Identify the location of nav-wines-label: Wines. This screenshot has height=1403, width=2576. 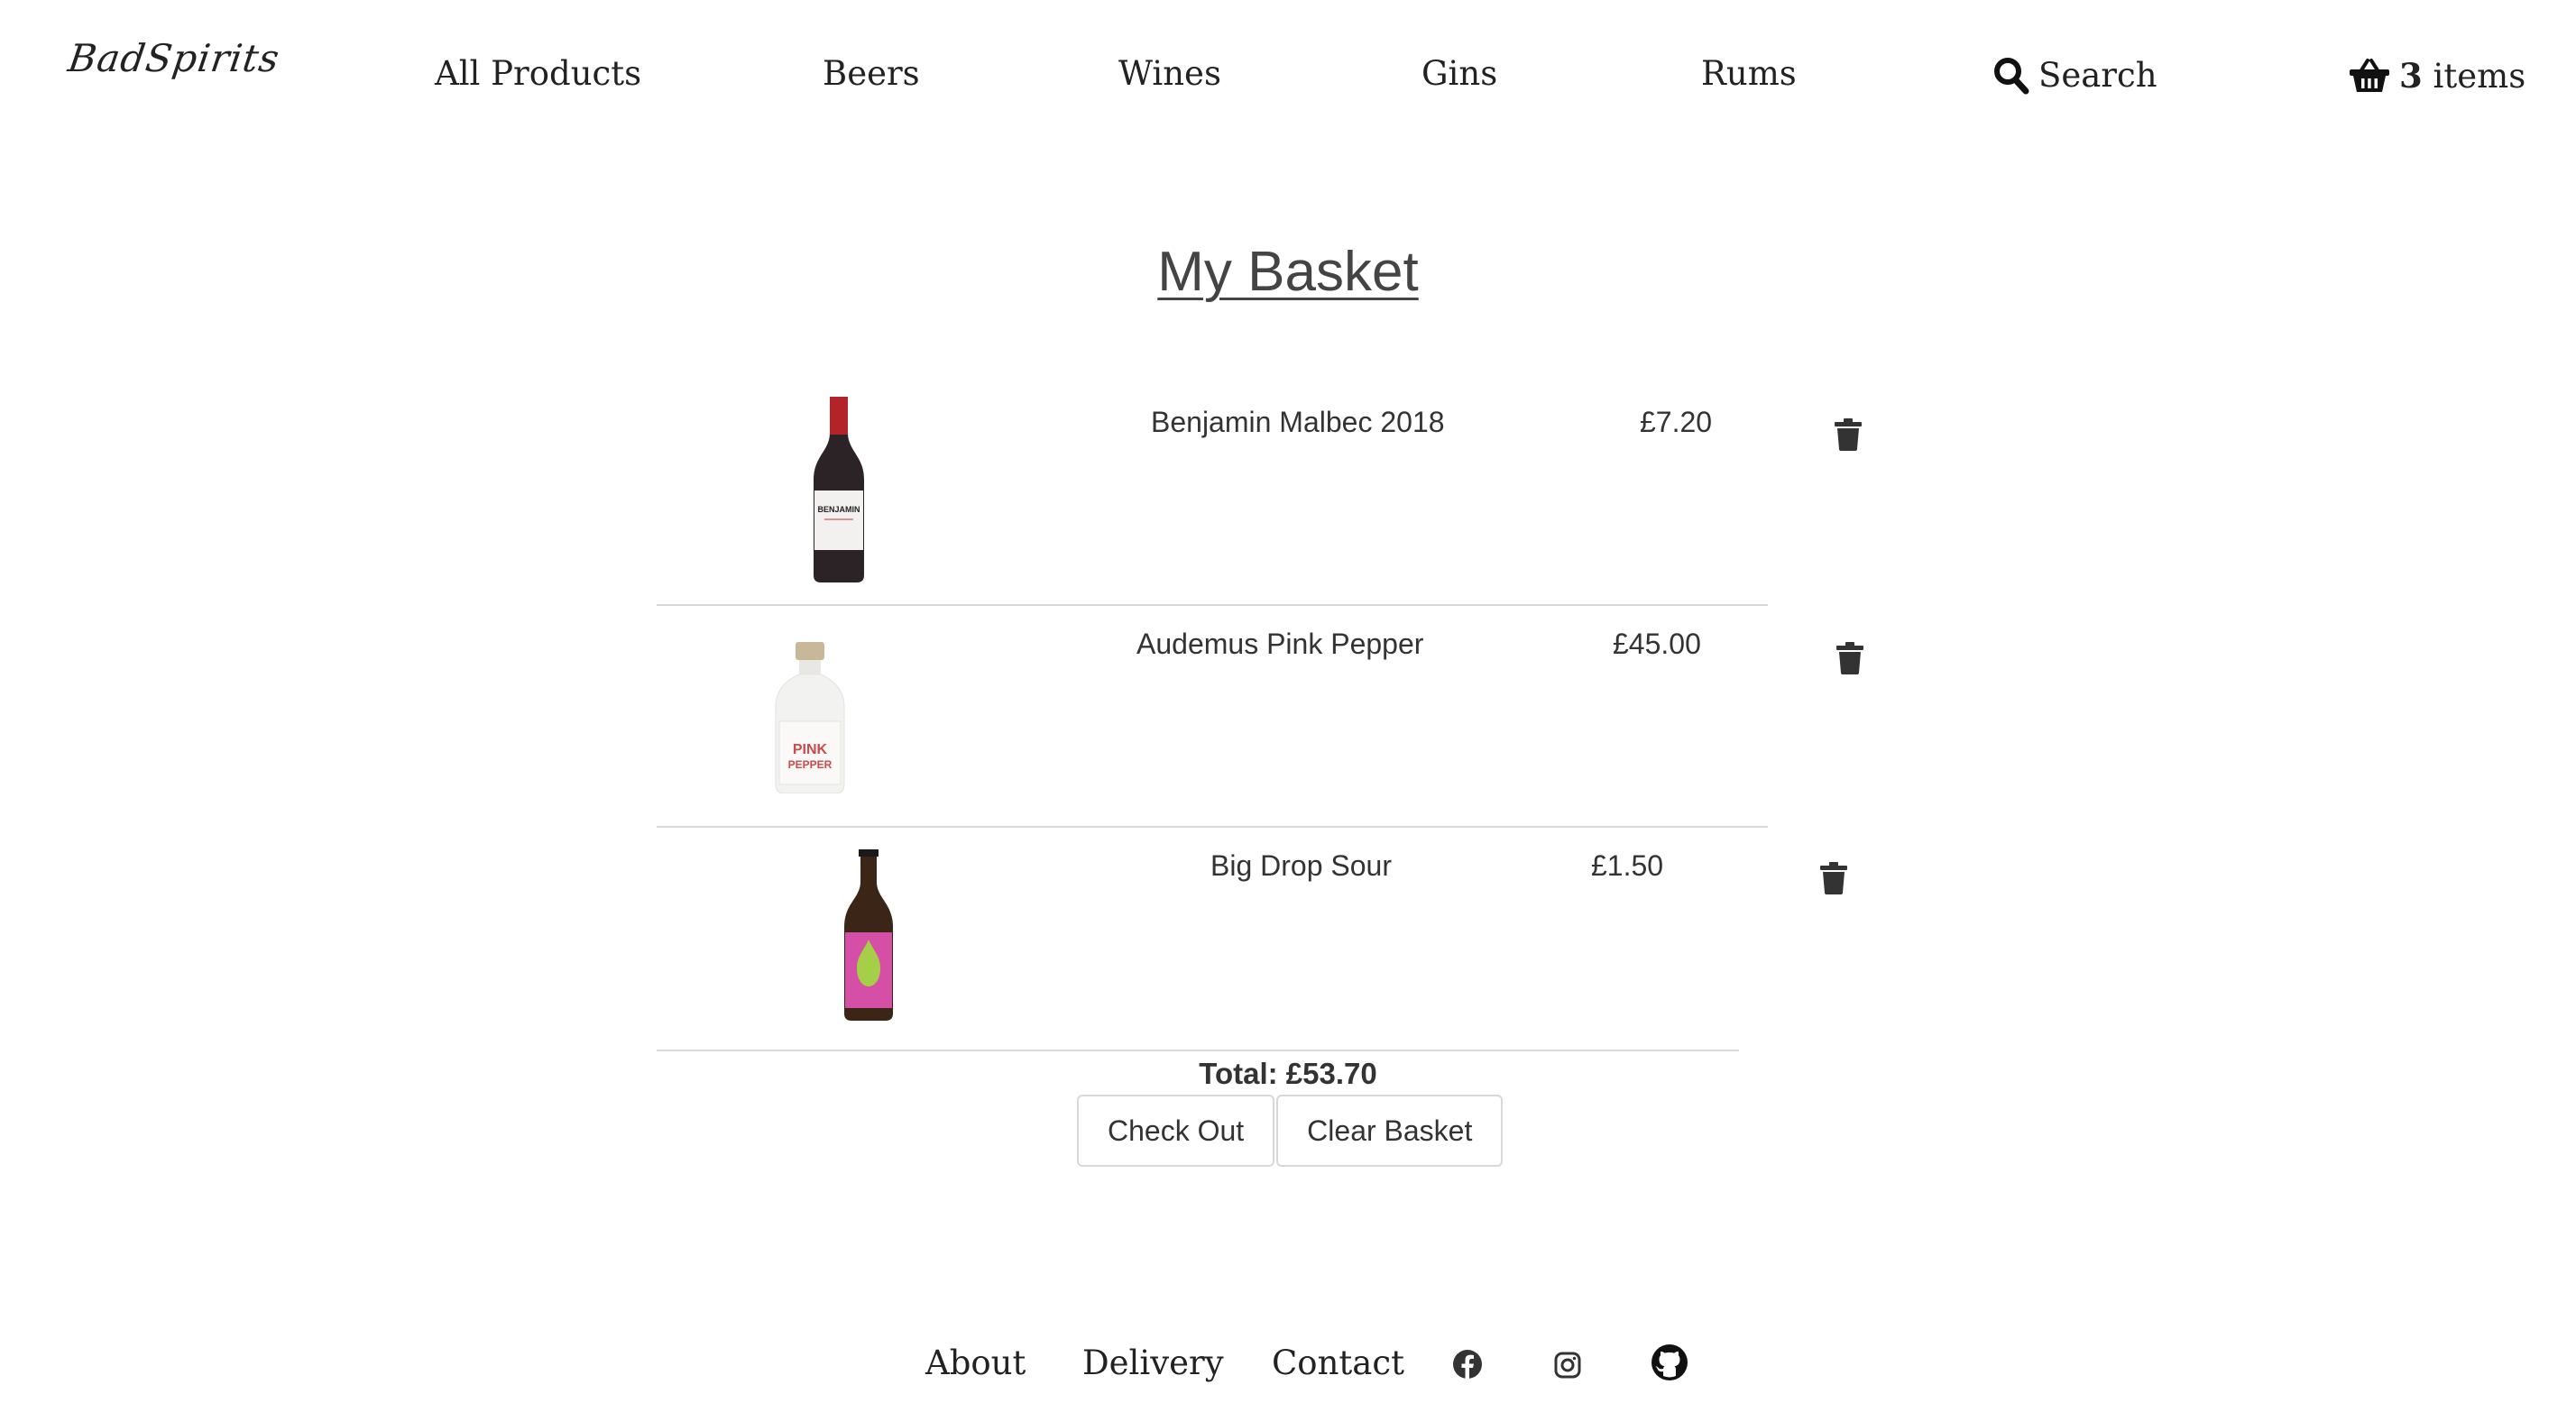
(1169, 74).